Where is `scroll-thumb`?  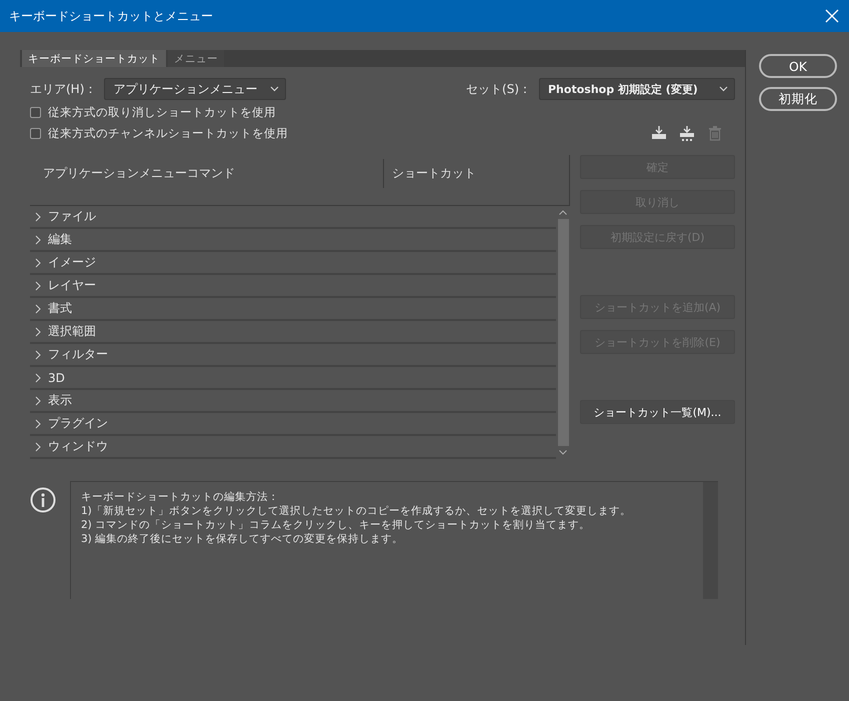 scroll-thumb is located at coordinates (563, 332).